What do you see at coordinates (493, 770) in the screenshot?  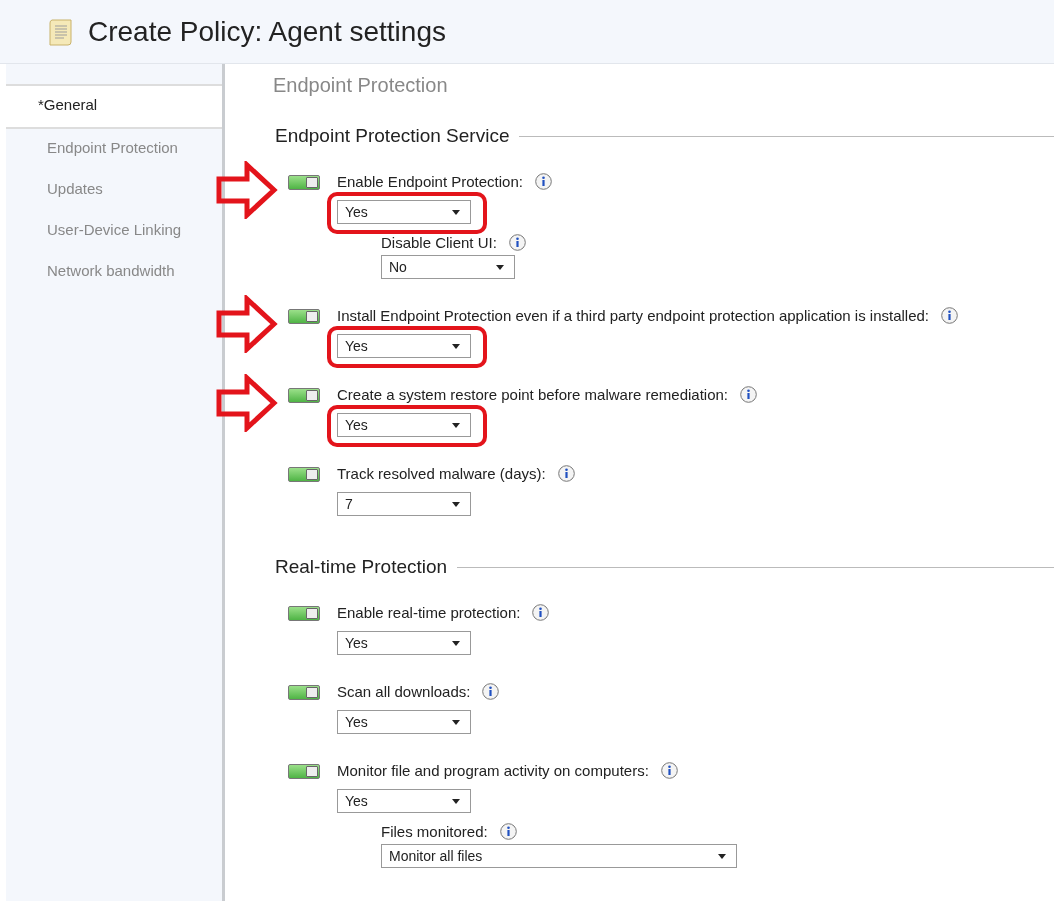 I see `setting-label: Monitor file and program activity on computers:` at bounding box center [493, 770].